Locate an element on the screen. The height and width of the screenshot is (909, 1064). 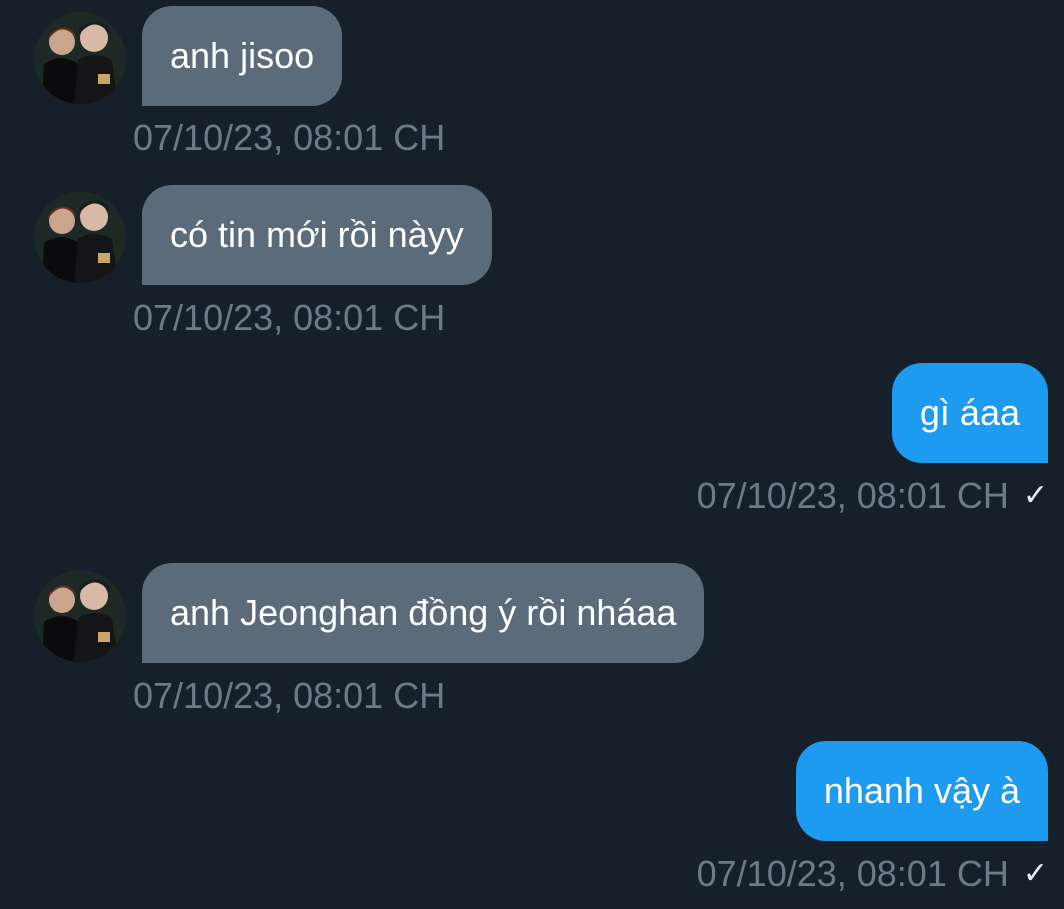
message-bubble: gì áaa is located at coordinates (969, 413).